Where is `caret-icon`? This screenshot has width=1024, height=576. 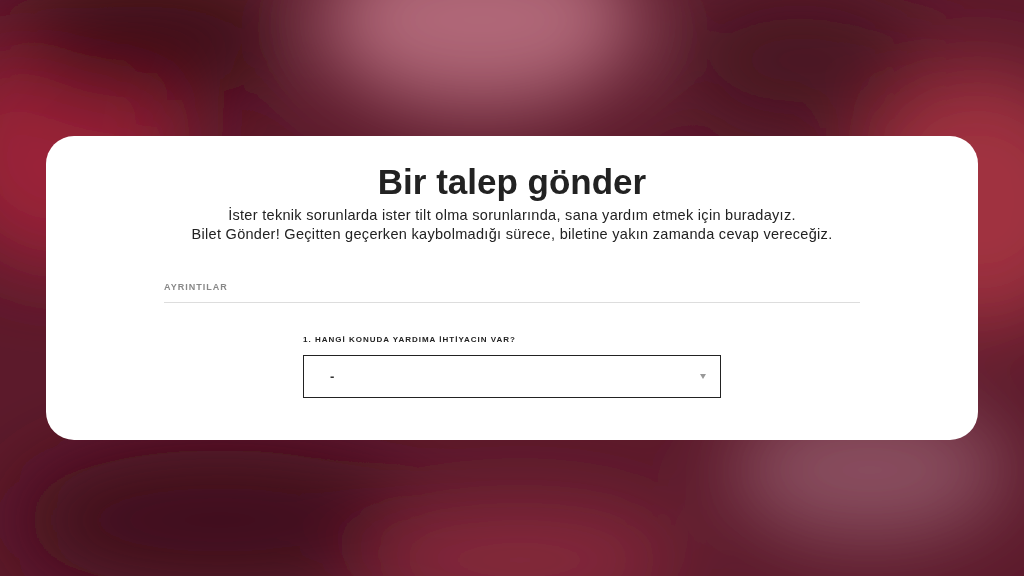 caret-icon is located at coordinates (703, 376).